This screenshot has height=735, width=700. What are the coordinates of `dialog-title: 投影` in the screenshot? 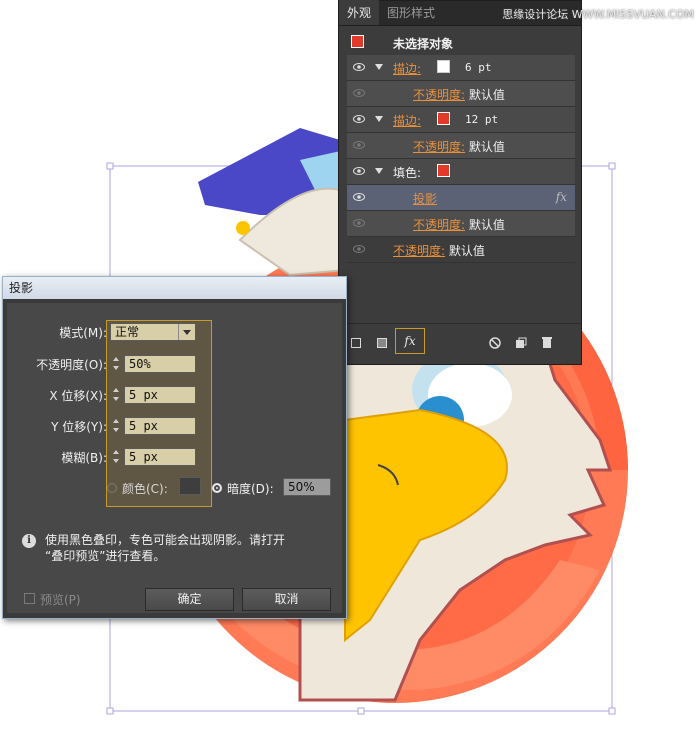 It's located at (174, 288).